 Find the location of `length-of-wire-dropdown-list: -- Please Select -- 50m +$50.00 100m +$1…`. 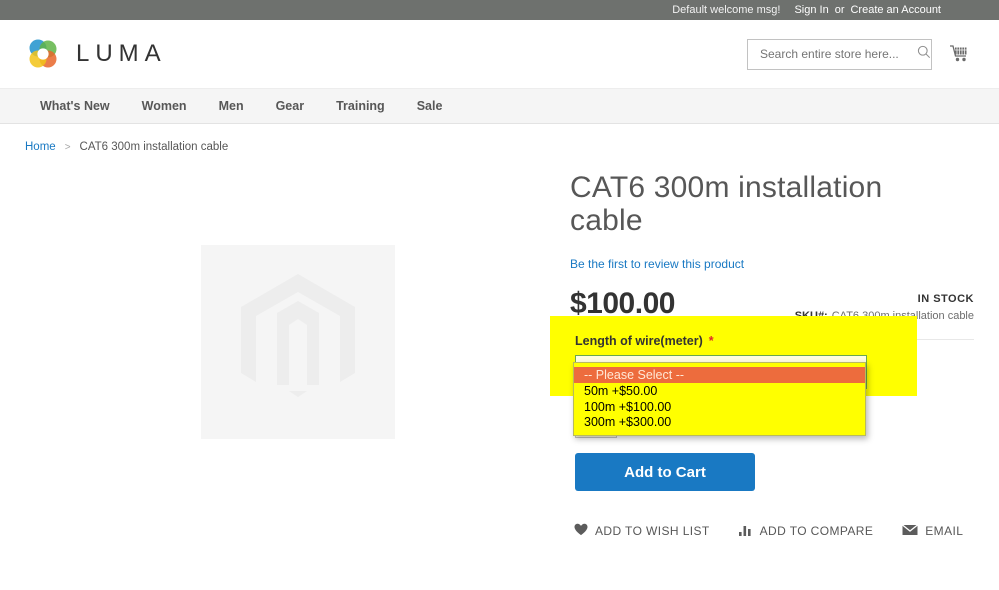

length-of-wire-dropdown-list: -- Please Select -- 50m +$50.00 100m +$1… is located at coordinates (719, 399).